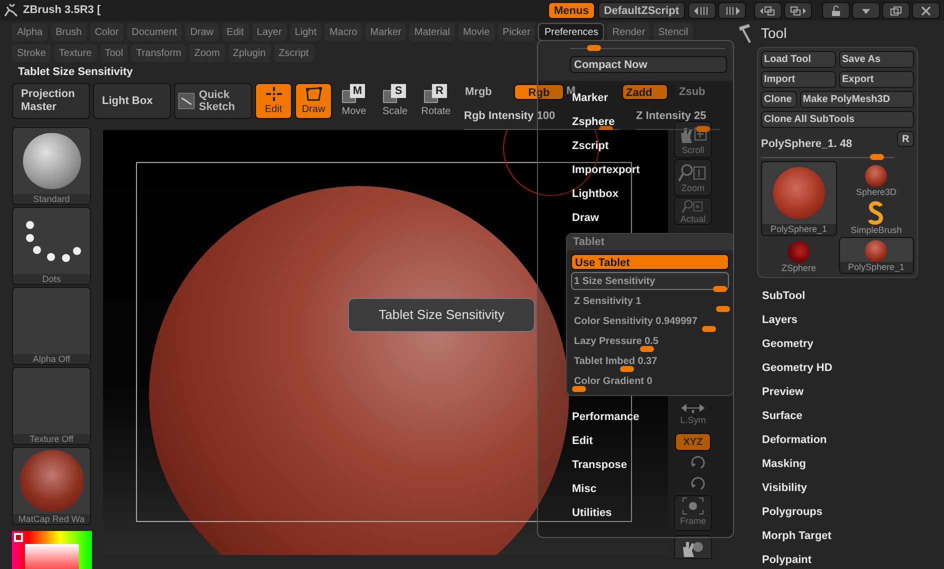  I want to click on transform-button: M Move, so click(354, 101).